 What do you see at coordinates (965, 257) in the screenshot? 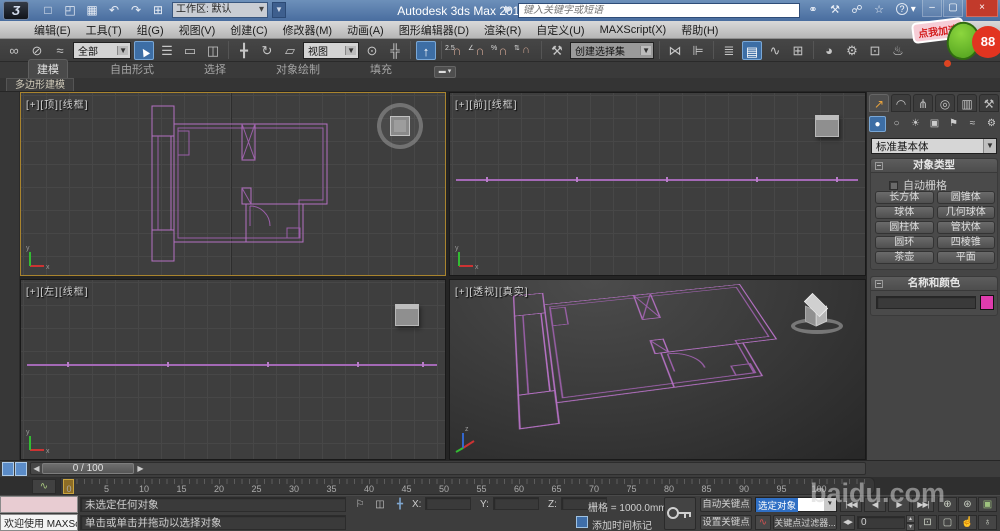
I see `primitive-button: 平面` at bounding box center [965, 257].